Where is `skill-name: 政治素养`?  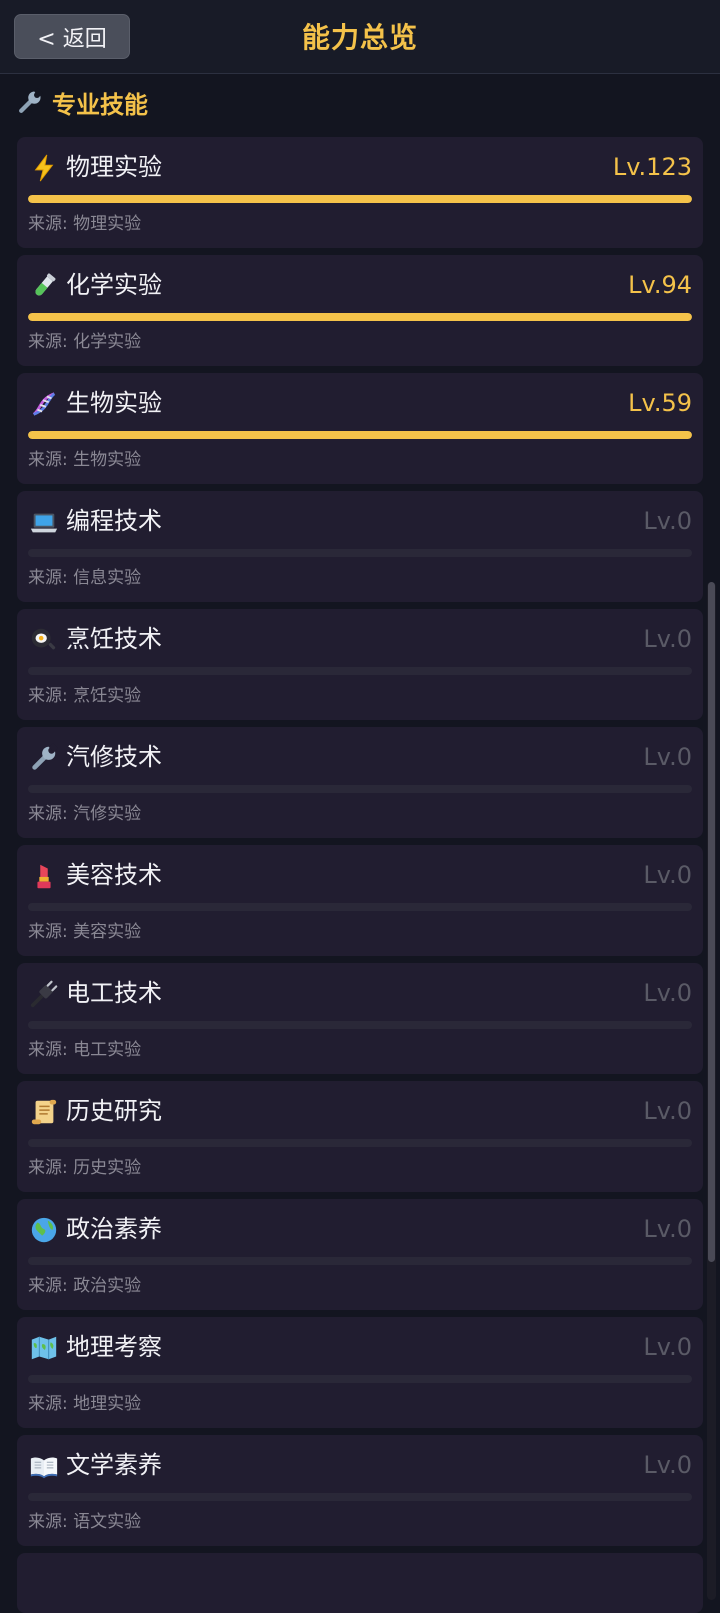 skill-name: 政治素养 is located at coordinates (114, 1229).